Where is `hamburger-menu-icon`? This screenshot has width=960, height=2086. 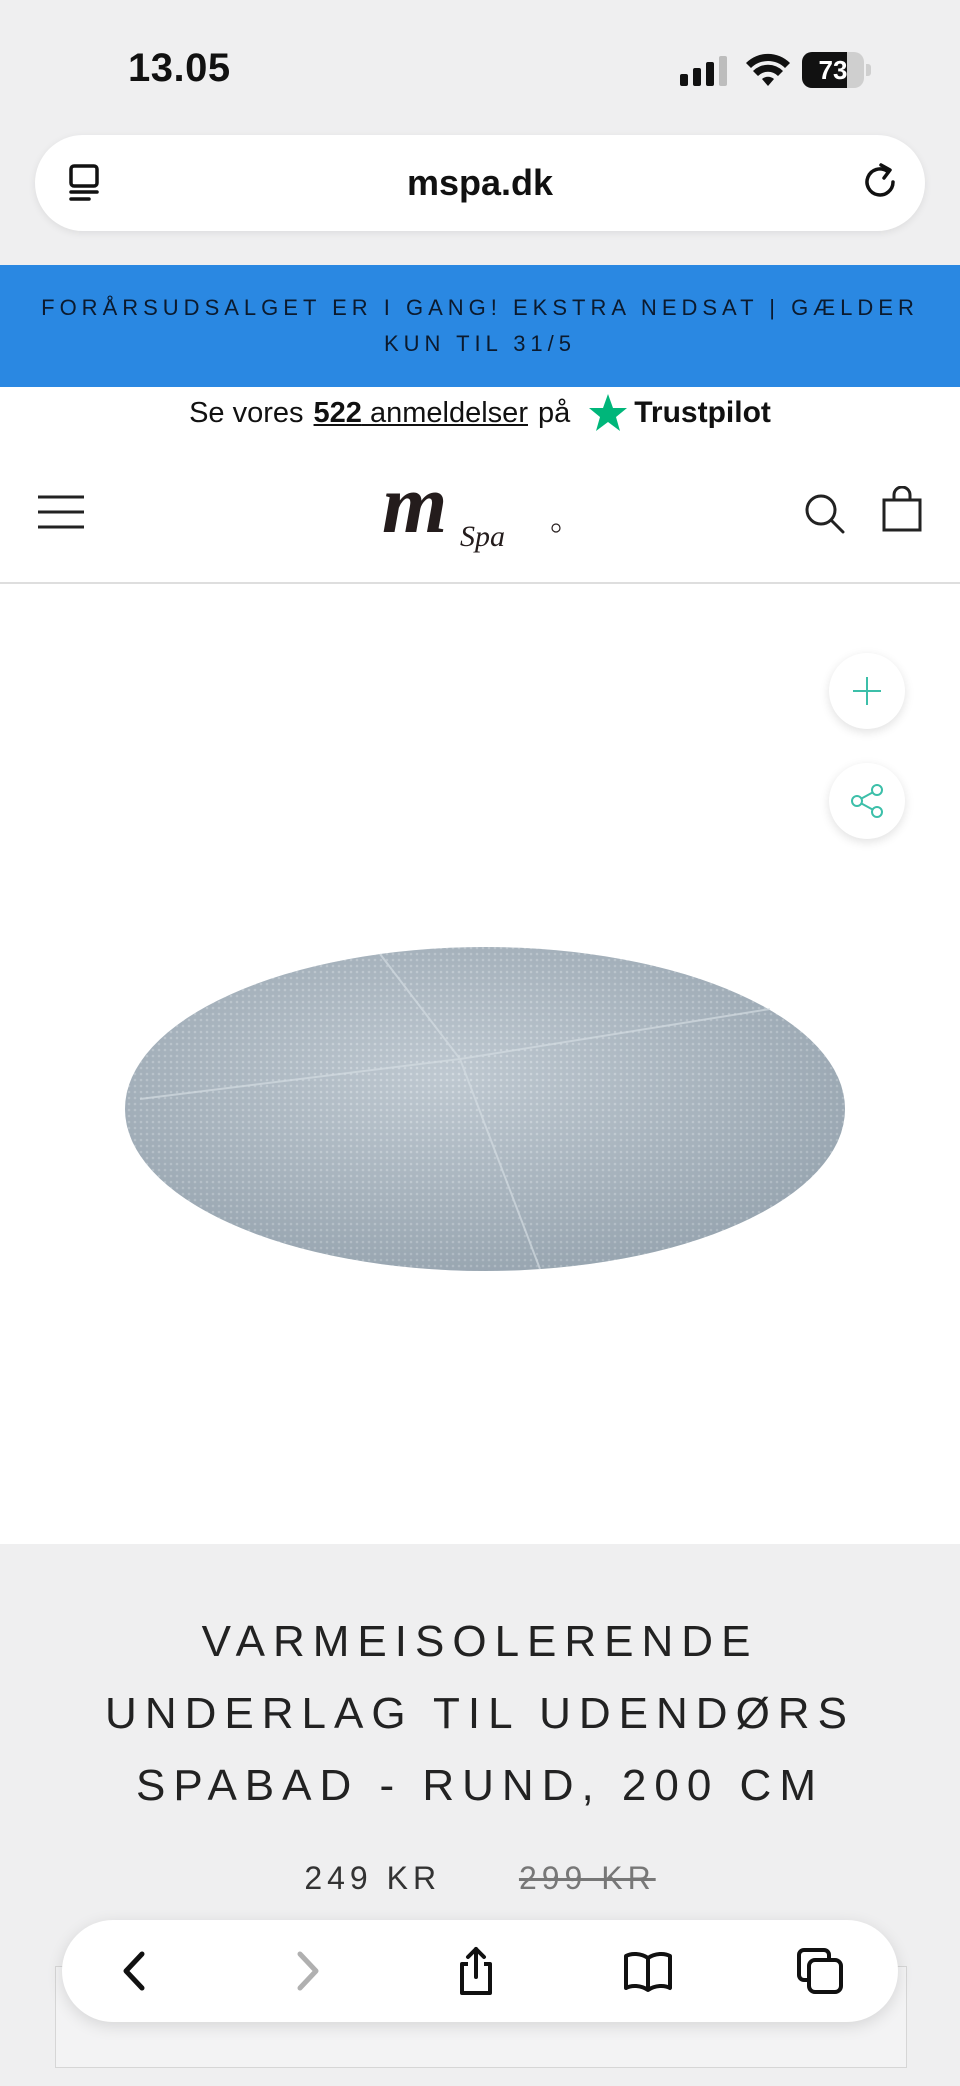
hamburger-menu-icon is located at coordinates (61, 512).